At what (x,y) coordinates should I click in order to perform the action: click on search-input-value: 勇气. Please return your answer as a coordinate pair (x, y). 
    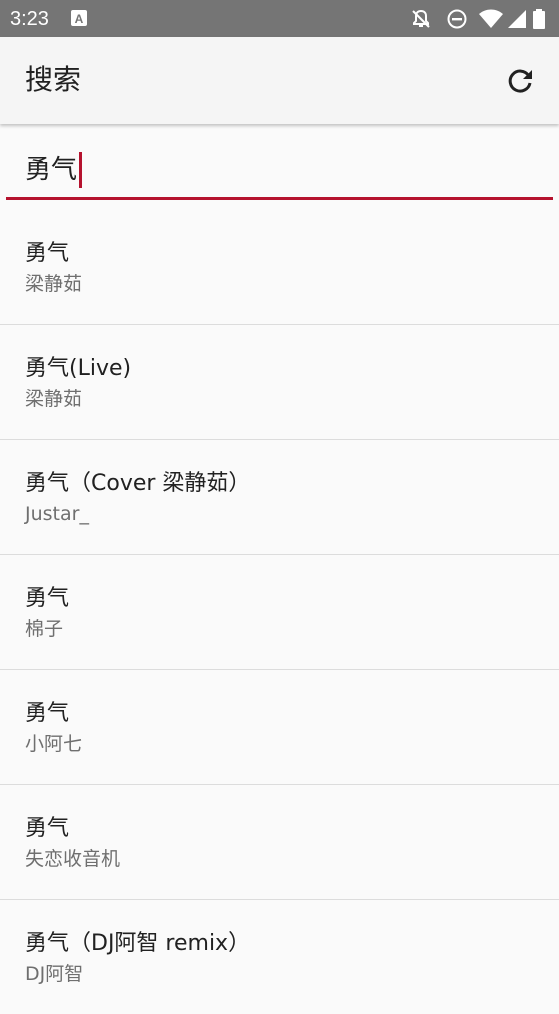
    Looking at the image, I should click on (51, 170).